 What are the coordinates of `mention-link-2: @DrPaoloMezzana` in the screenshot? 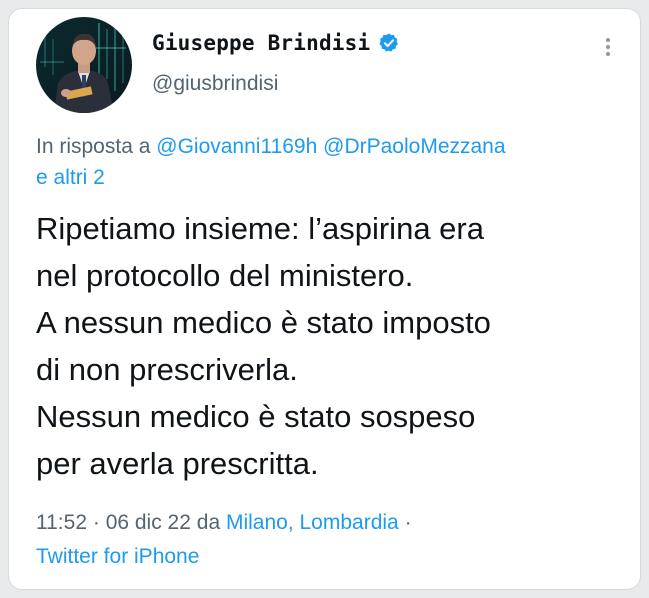 It's located at (414, 146).